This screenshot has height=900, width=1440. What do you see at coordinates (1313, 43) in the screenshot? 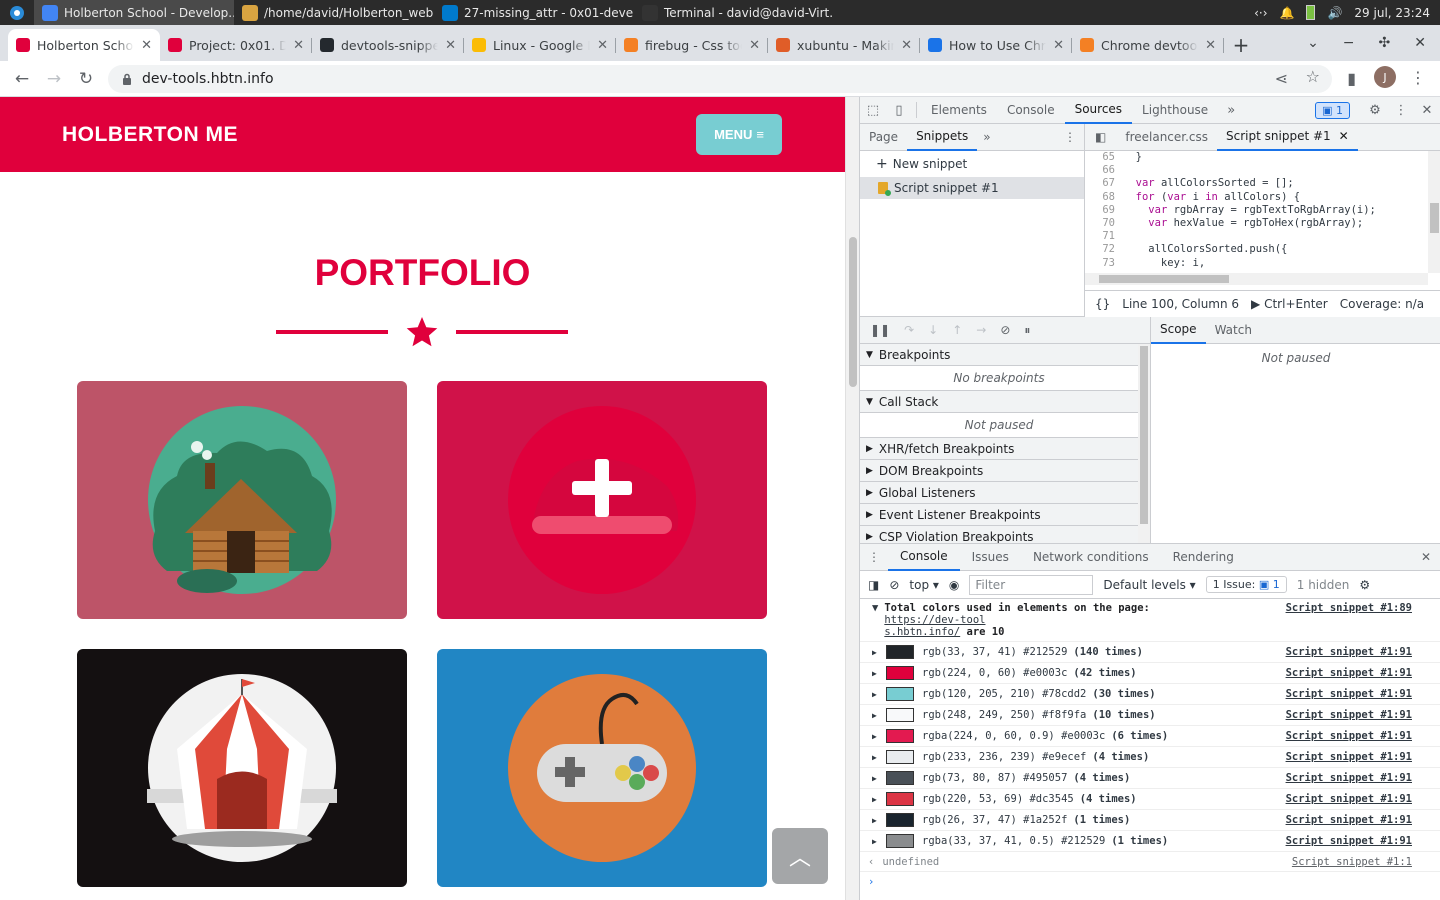
I see `tab-search-icon: ⌄` at bounding box center [1313, 43].